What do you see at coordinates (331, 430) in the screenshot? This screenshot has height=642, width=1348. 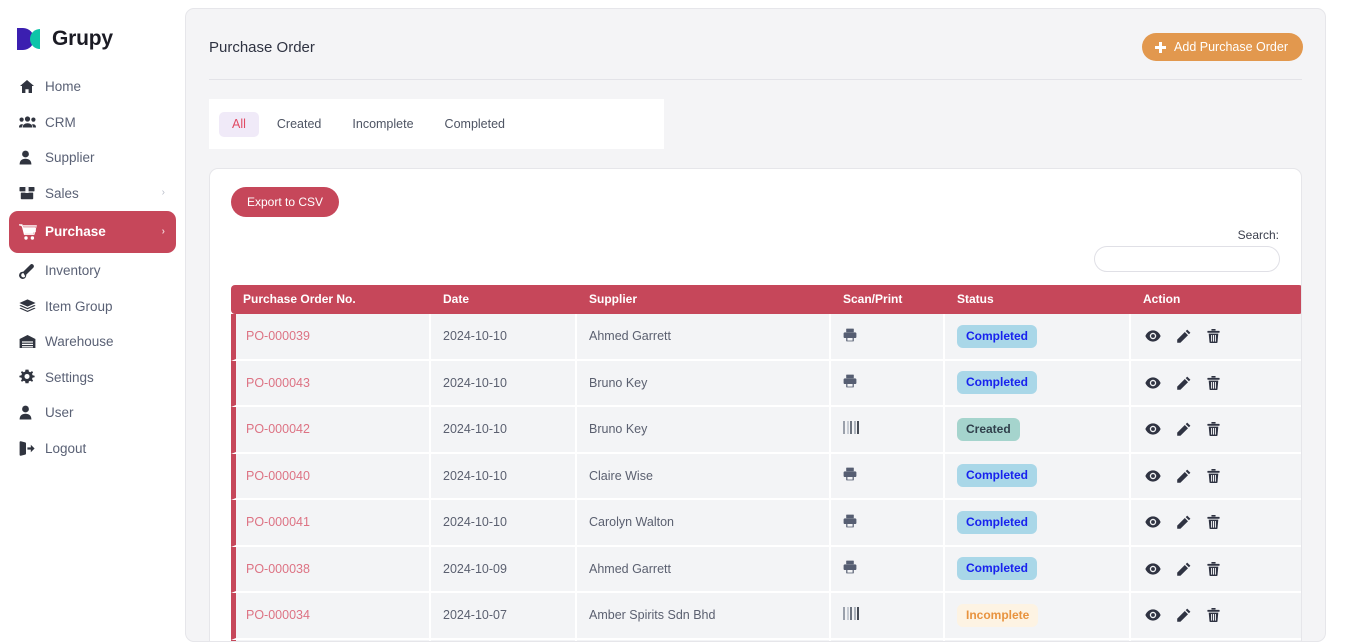 I see `cell-po-number: PO-000042` at bounding box center [331, 430].